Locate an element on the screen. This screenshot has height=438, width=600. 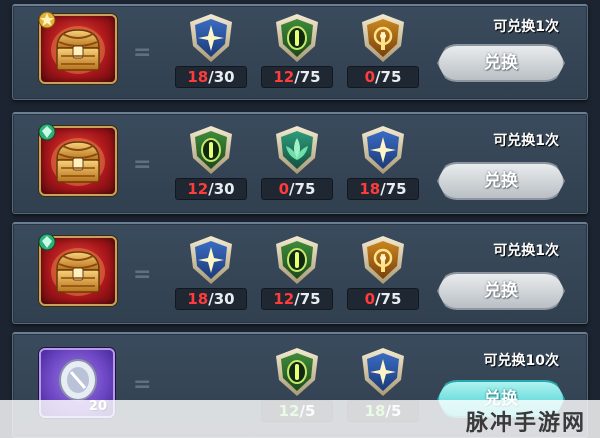
exchange-limit: 可兑换10次 is located at coordinates (521, 361).